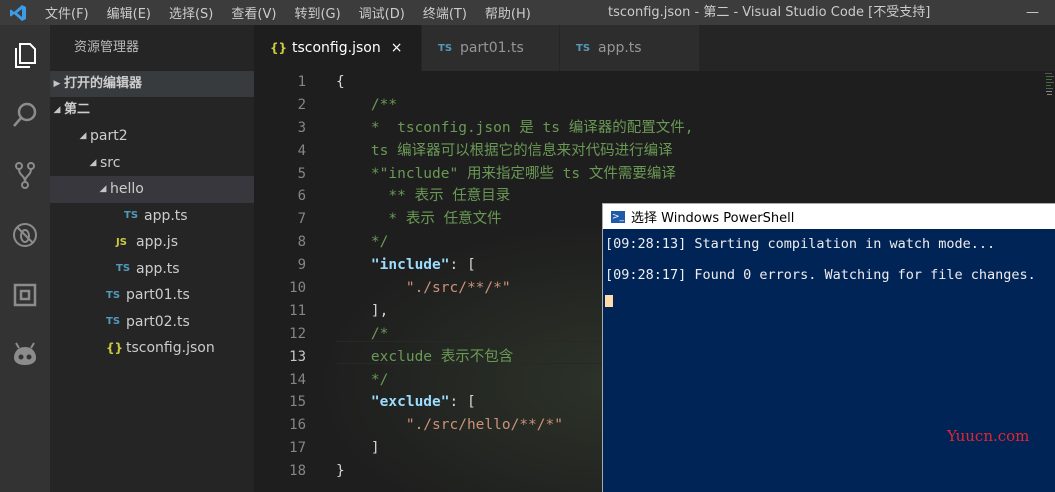 The height and width of the screenshot is (492, 1055). I want to click on open-editors-label: 打开的编辑器, so click(103, 83).